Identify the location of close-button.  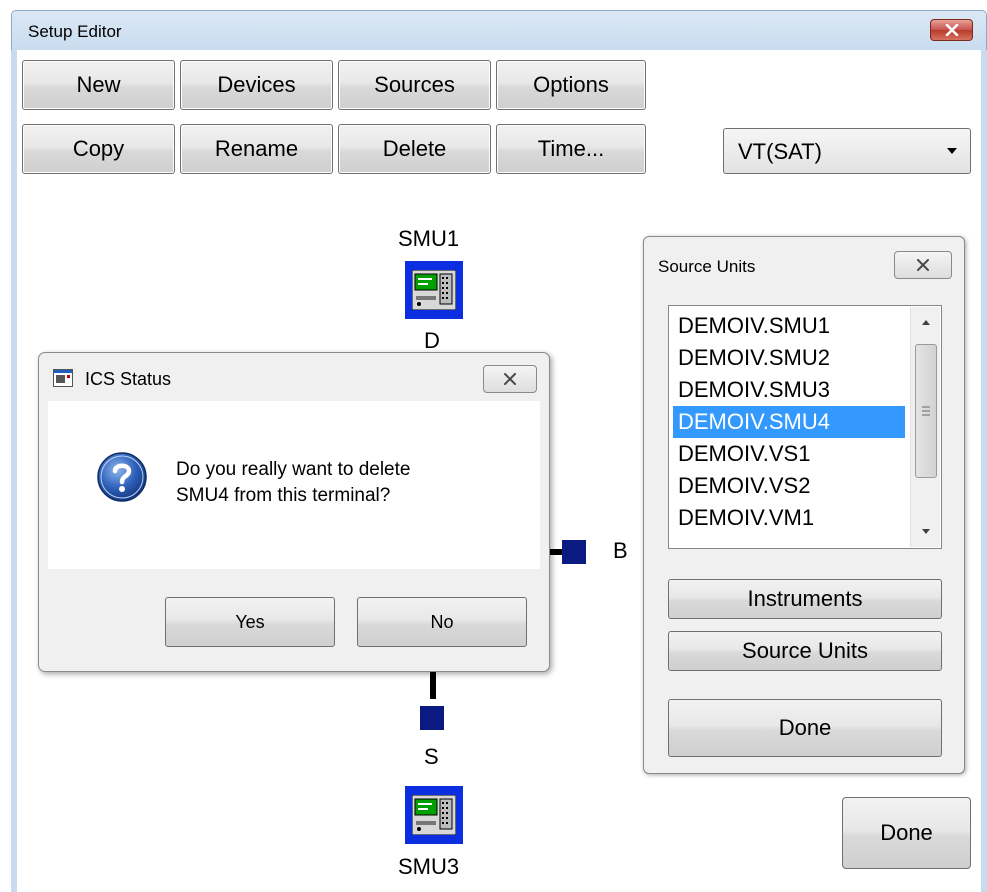
(951, 30).